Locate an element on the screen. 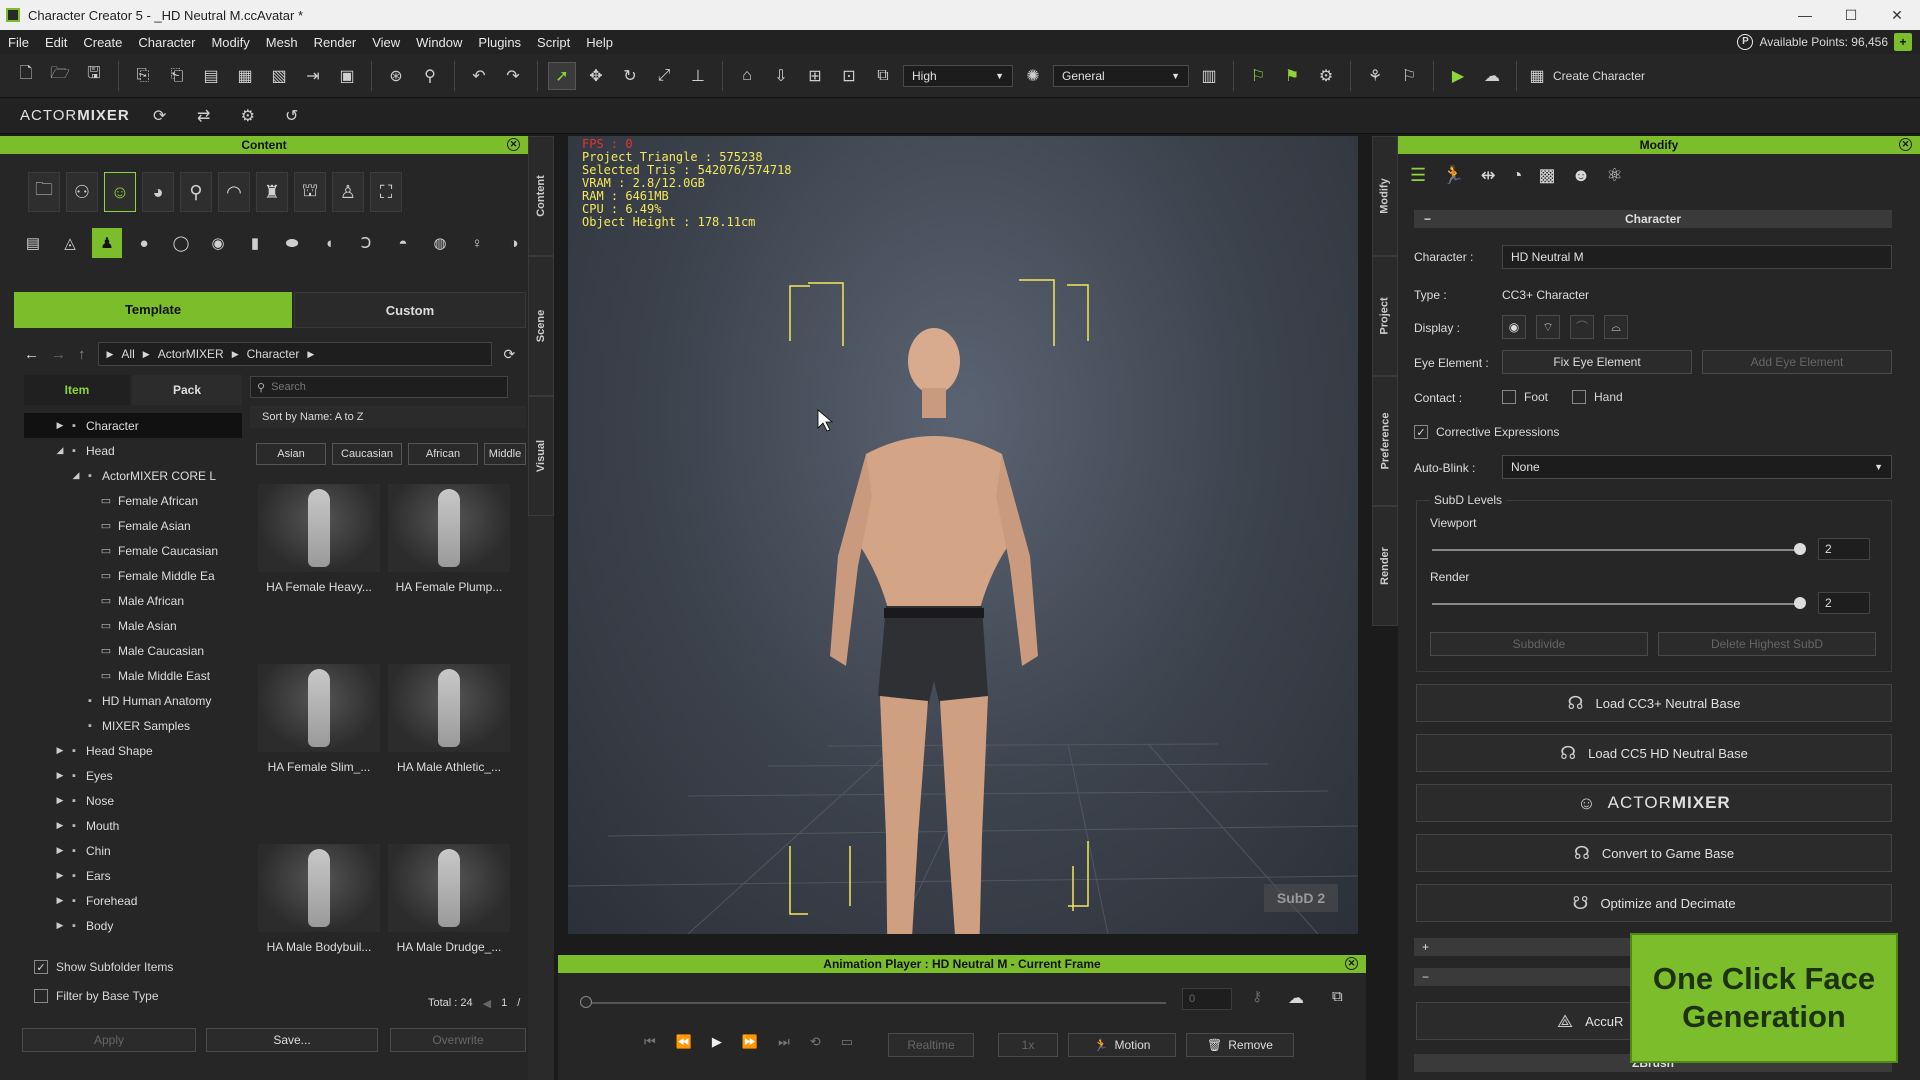 Image resolution: width=1920 pixels, height=1080 pixels. filter-base-checkbox: Filter by Base Type is located at coordinates (96, 996).